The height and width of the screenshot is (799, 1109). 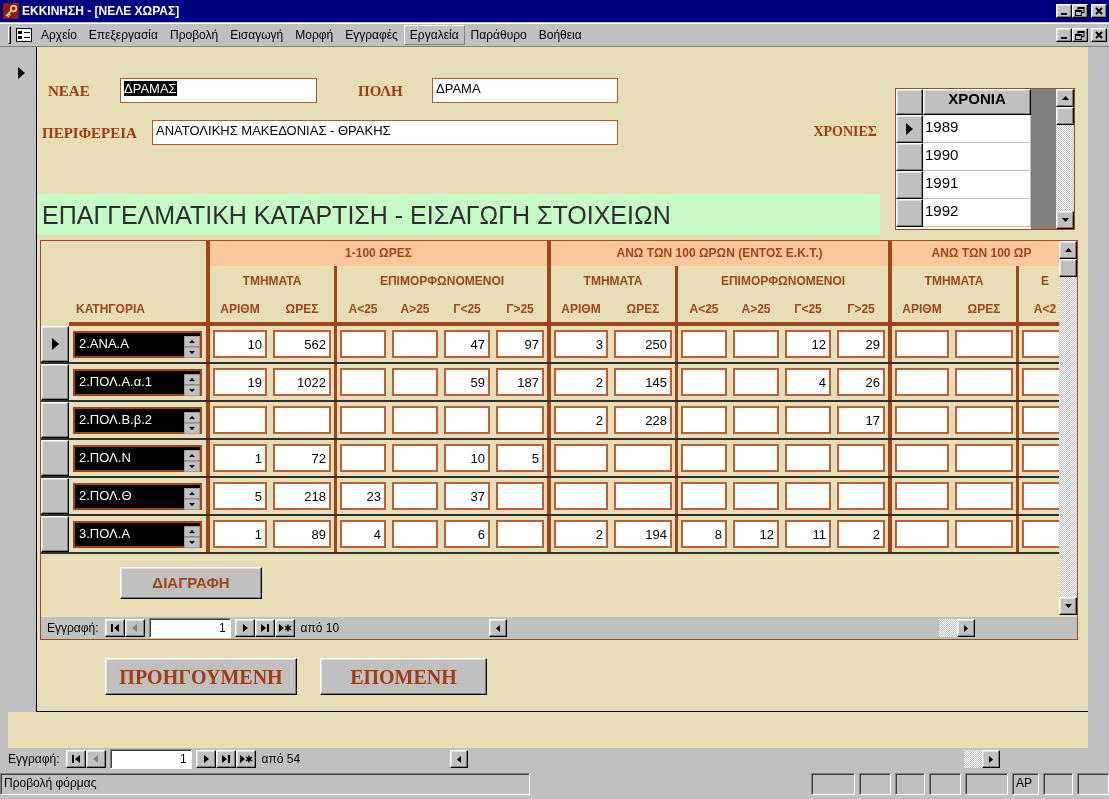 I want to click on number-field: 145, so click(x=643, y=382).